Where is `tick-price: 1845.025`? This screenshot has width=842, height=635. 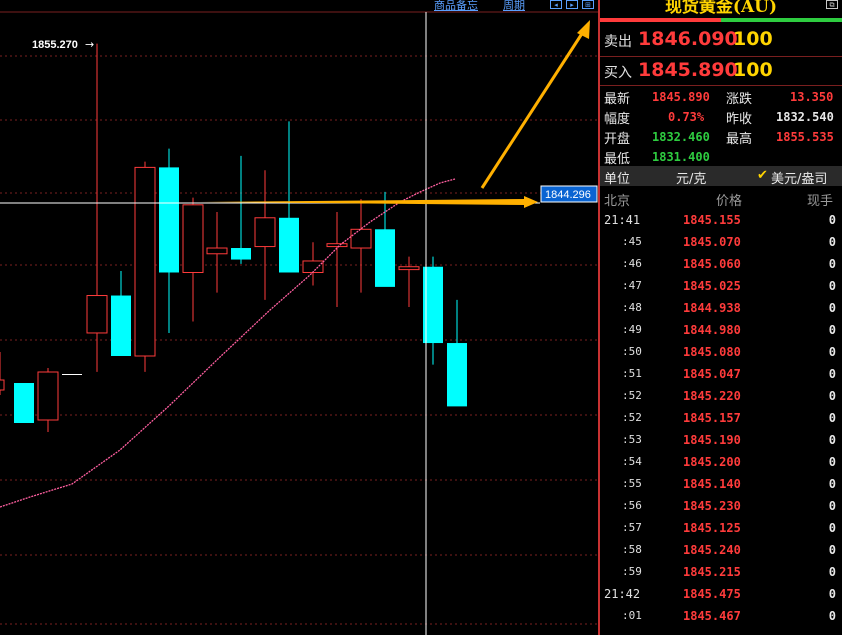 tick-price: 1845.025 is located at coordinates (712, 286).